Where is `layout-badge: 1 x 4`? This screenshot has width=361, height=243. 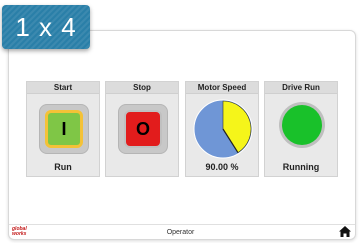
layout-badge: 1 x 4 is located at coordinates (46, 27).